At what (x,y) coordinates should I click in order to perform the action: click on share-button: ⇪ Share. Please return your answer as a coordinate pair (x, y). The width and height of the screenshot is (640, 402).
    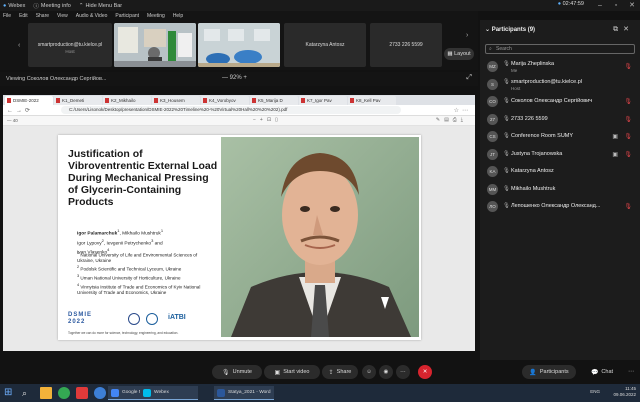
    Looking at the image, I should click on (340, 372).